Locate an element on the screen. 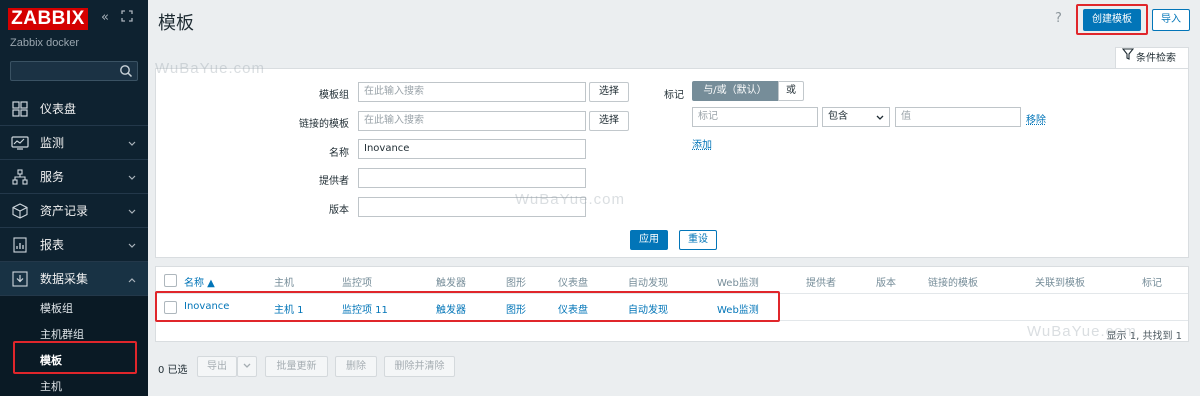  tag-operator-select: 包含 is located at coordinates (856, 117).